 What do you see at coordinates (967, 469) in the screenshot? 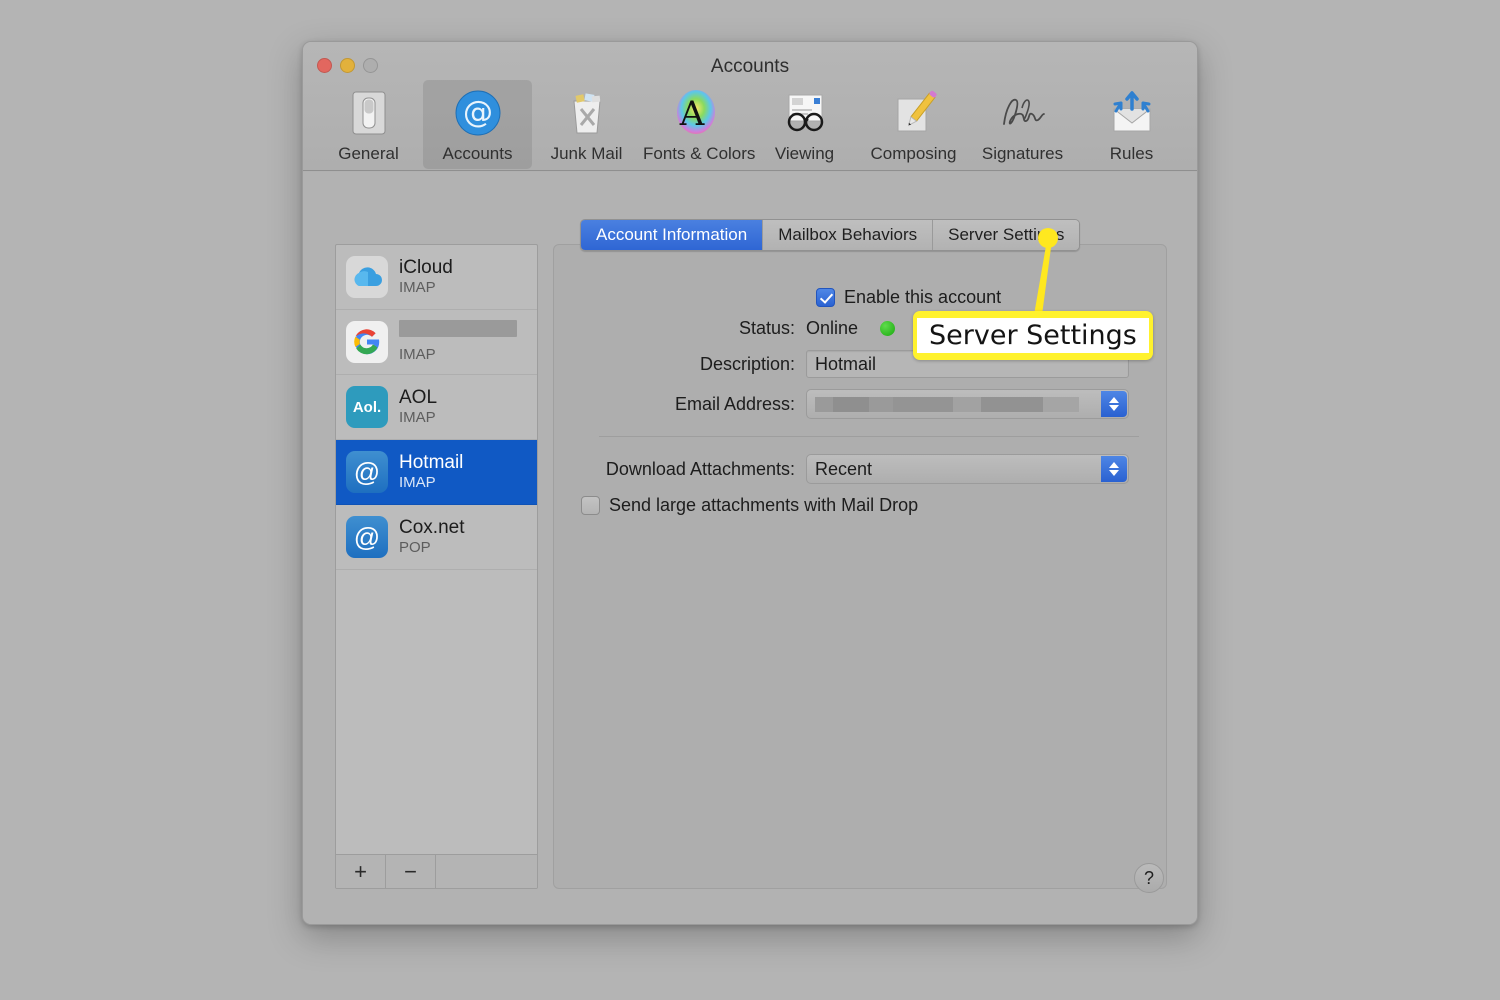
I see `download-attachments-select: Recent` at bounding box center [967, 469].